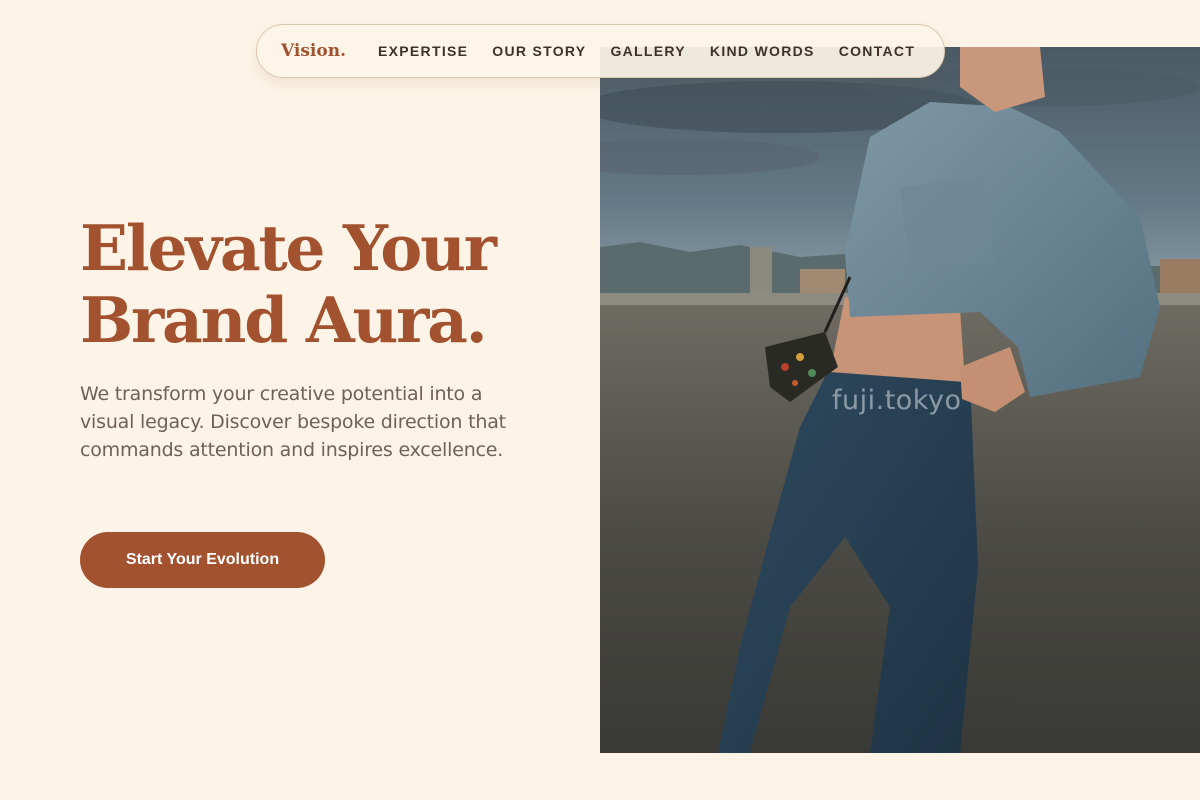  What do you see at coordinates (288, 248) in the screenshot?
I see `hero-headline-line-1: Elevate Your` at bounding box center [288, 248].